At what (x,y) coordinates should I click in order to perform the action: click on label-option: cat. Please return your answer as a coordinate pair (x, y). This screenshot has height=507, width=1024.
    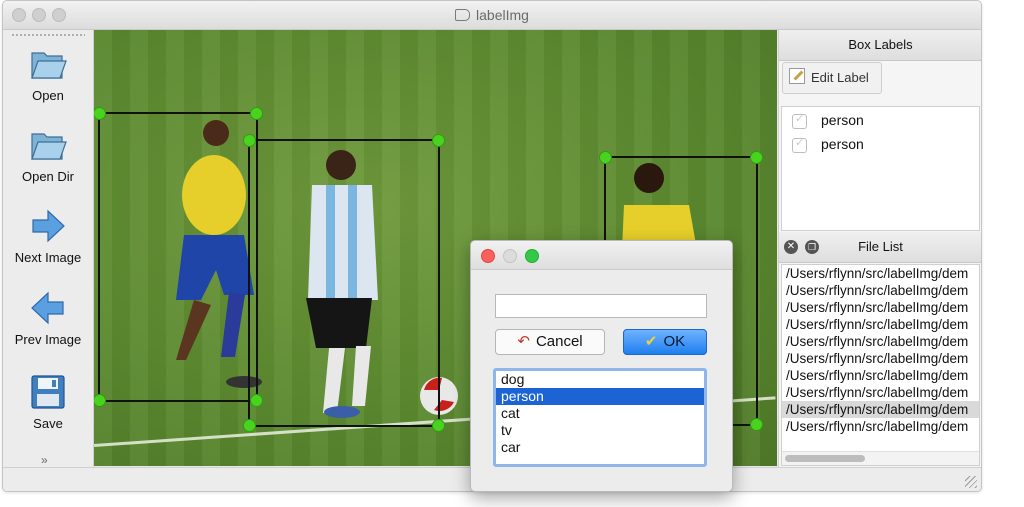
    Looking at the image, I should click on (600, 413).